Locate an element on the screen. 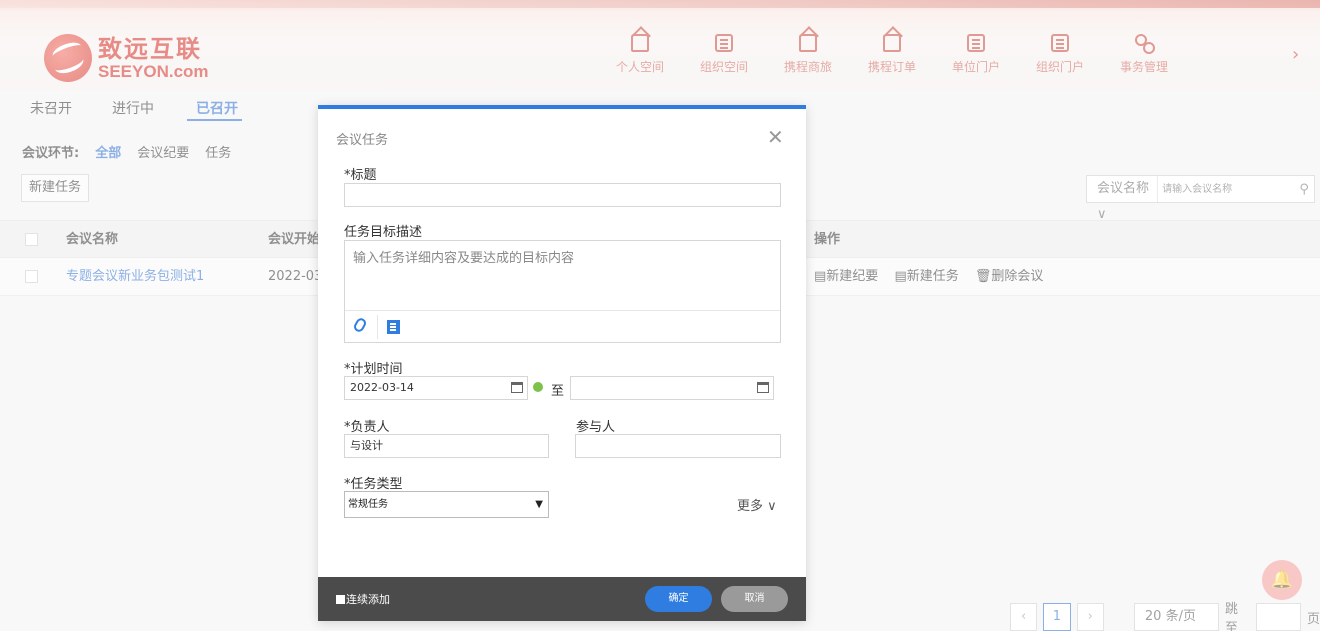  owner-input: 与设计 is located at coordinates (446, 446).